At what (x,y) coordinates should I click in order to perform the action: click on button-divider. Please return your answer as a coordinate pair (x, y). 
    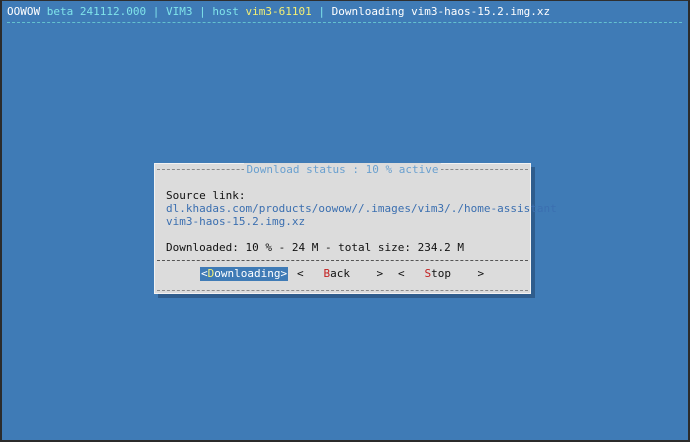
    Looking at the image, I should click on (342, 260).